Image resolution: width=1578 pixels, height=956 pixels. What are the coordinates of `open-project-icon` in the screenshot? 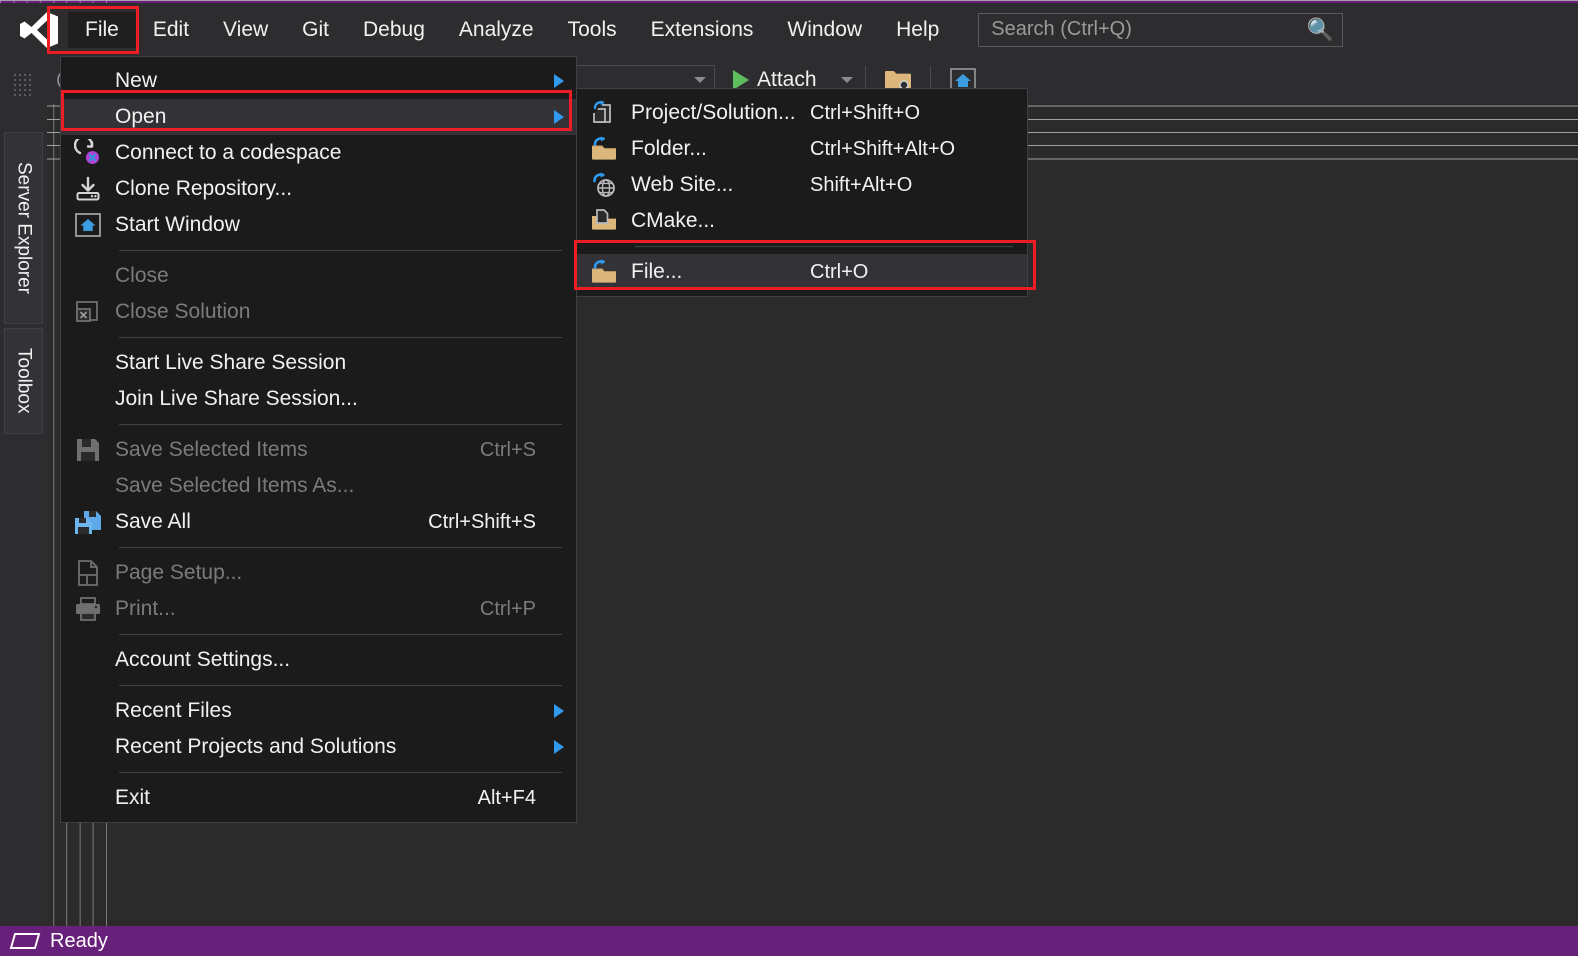 It's located at (604, 113).